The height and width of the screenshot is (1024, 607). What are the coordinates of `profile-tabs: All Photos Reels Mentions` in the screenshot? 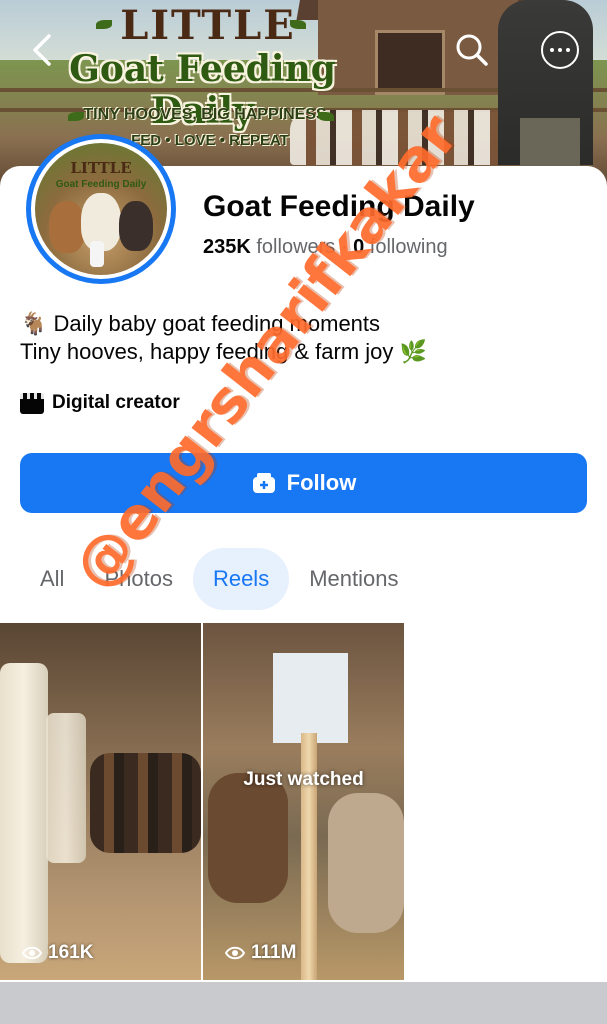 It's located at (219, 579).